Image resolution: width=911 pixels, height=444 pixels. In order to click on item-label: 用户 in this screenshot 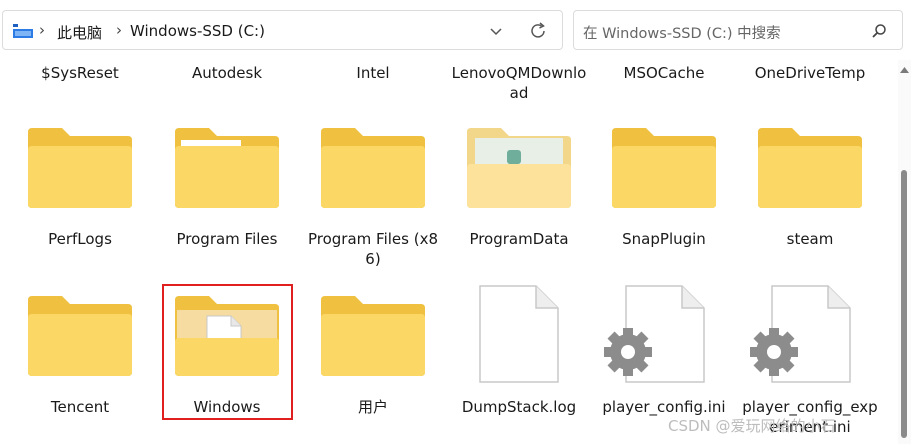, I will do `click(372, 407)`.